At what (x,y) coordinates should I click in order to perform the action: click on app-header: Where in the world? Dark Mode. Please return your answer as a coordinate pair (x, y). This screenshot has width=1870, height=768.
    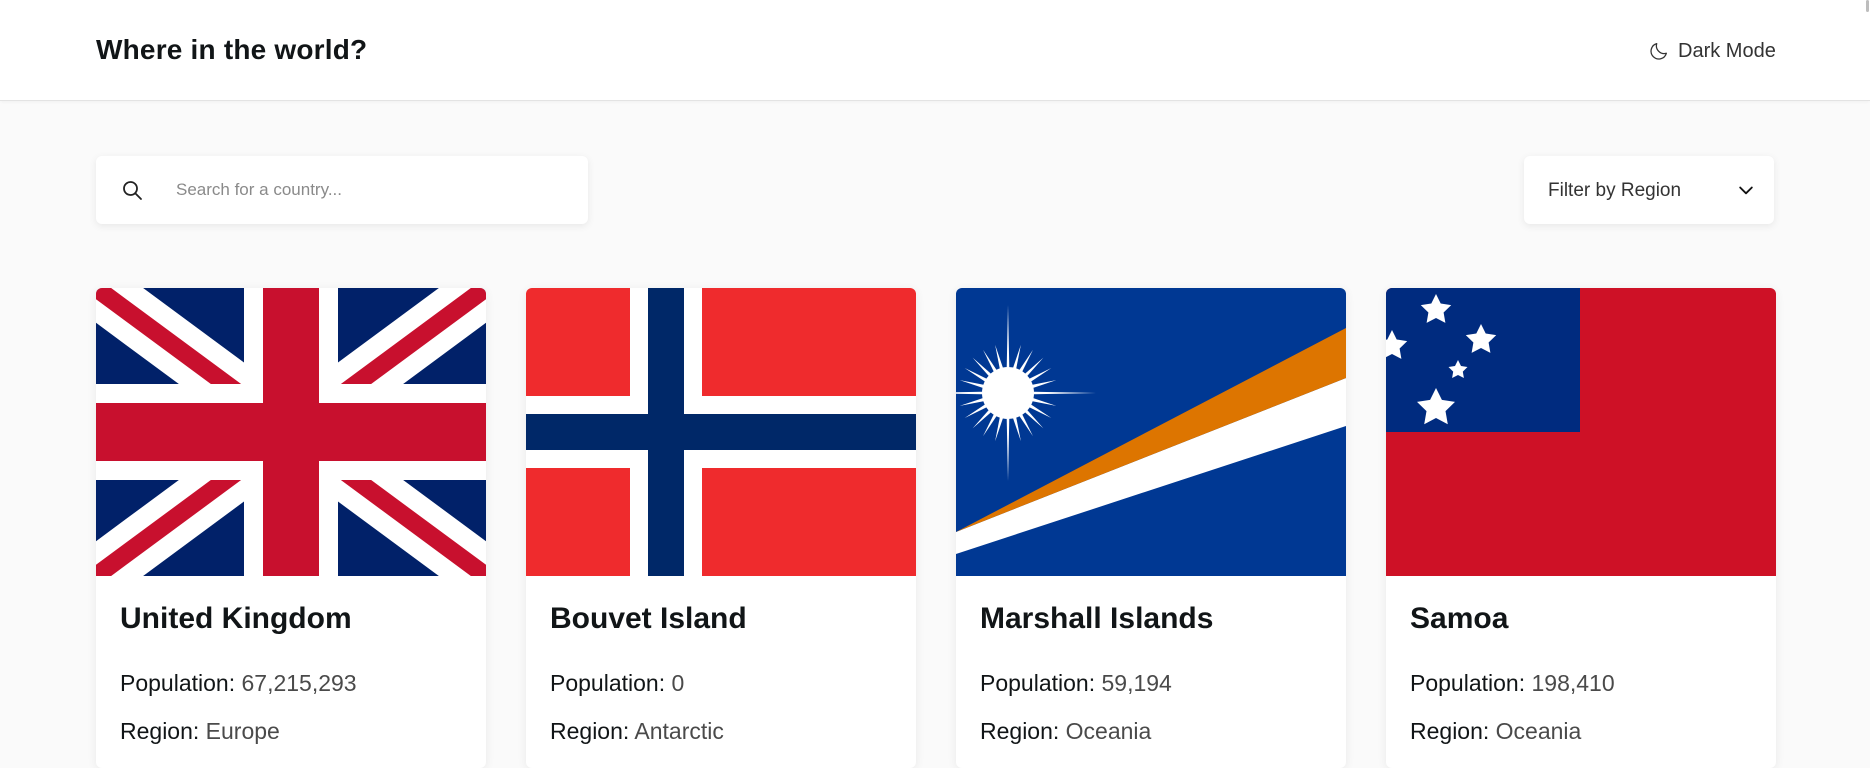
    Looking at the image, I should click on (935, 50).